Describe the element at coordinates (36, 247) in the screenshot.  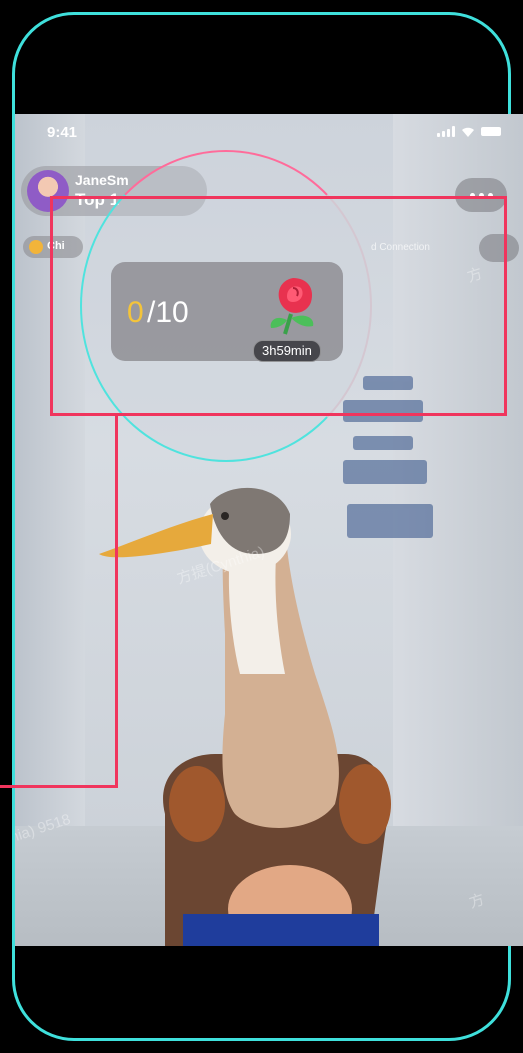
I see `badge-coin-icon` at that location.